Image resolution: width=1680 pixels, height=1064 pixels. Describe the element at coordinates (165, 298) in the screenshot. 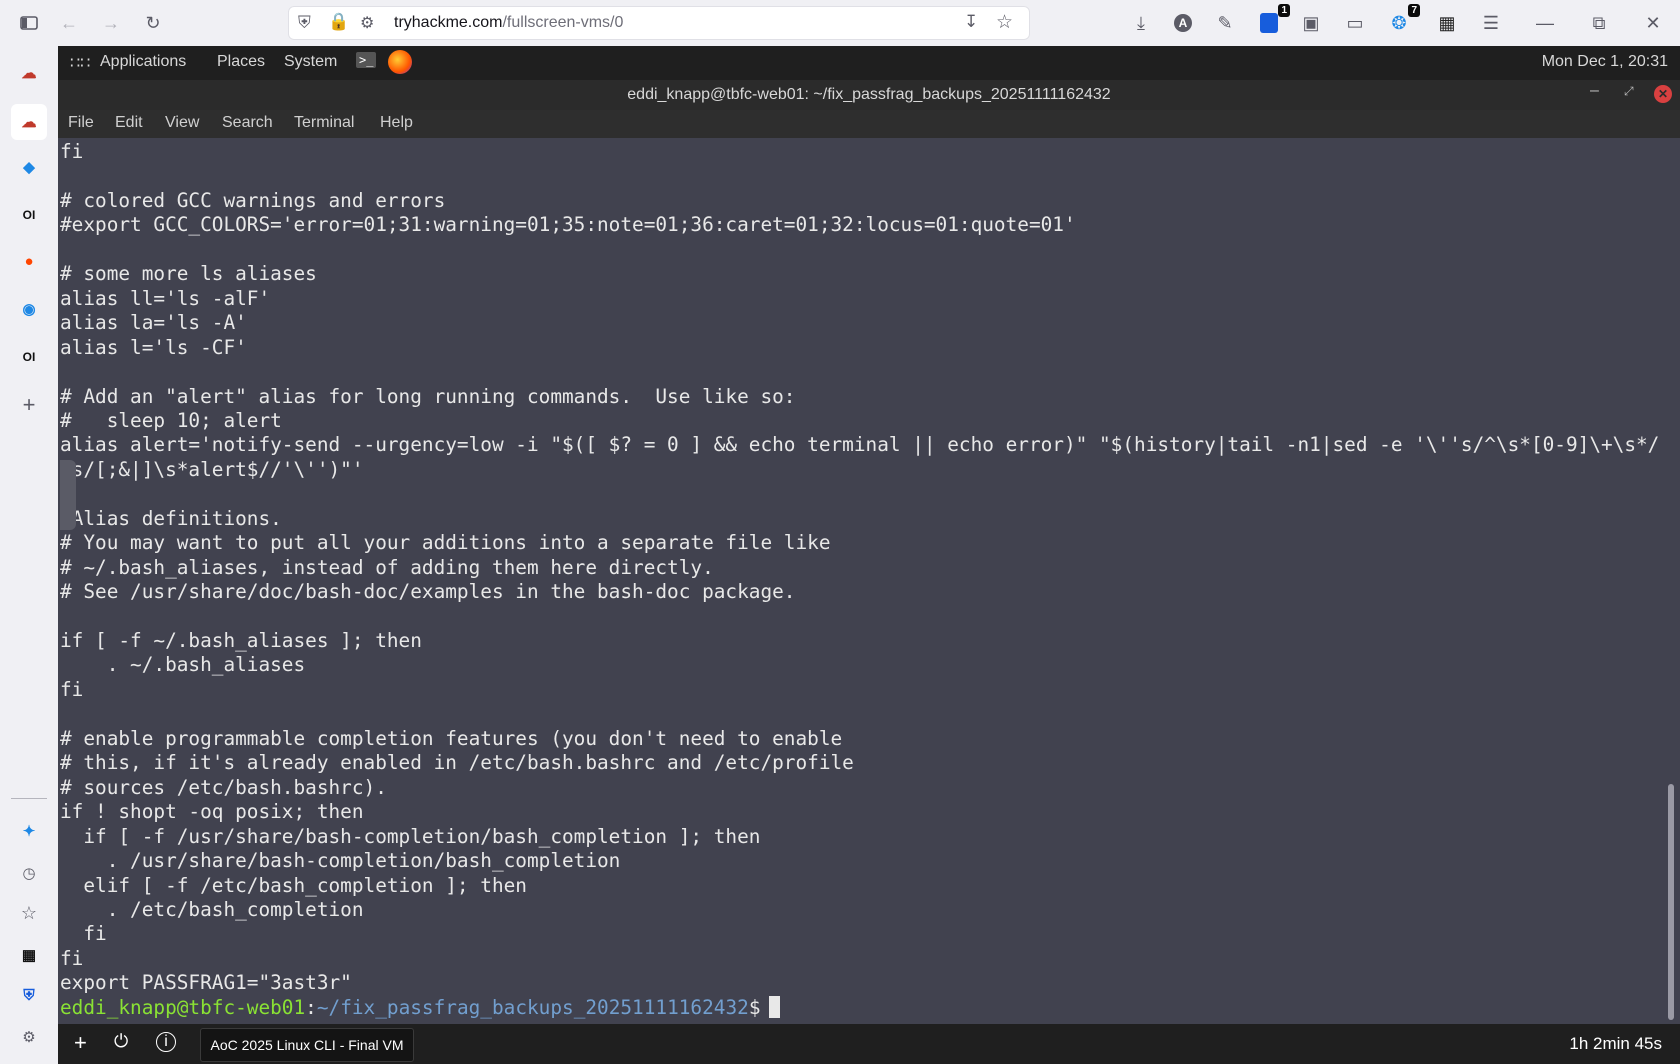

I see `terminal-line: alias ll='ls -alF'` at that location.